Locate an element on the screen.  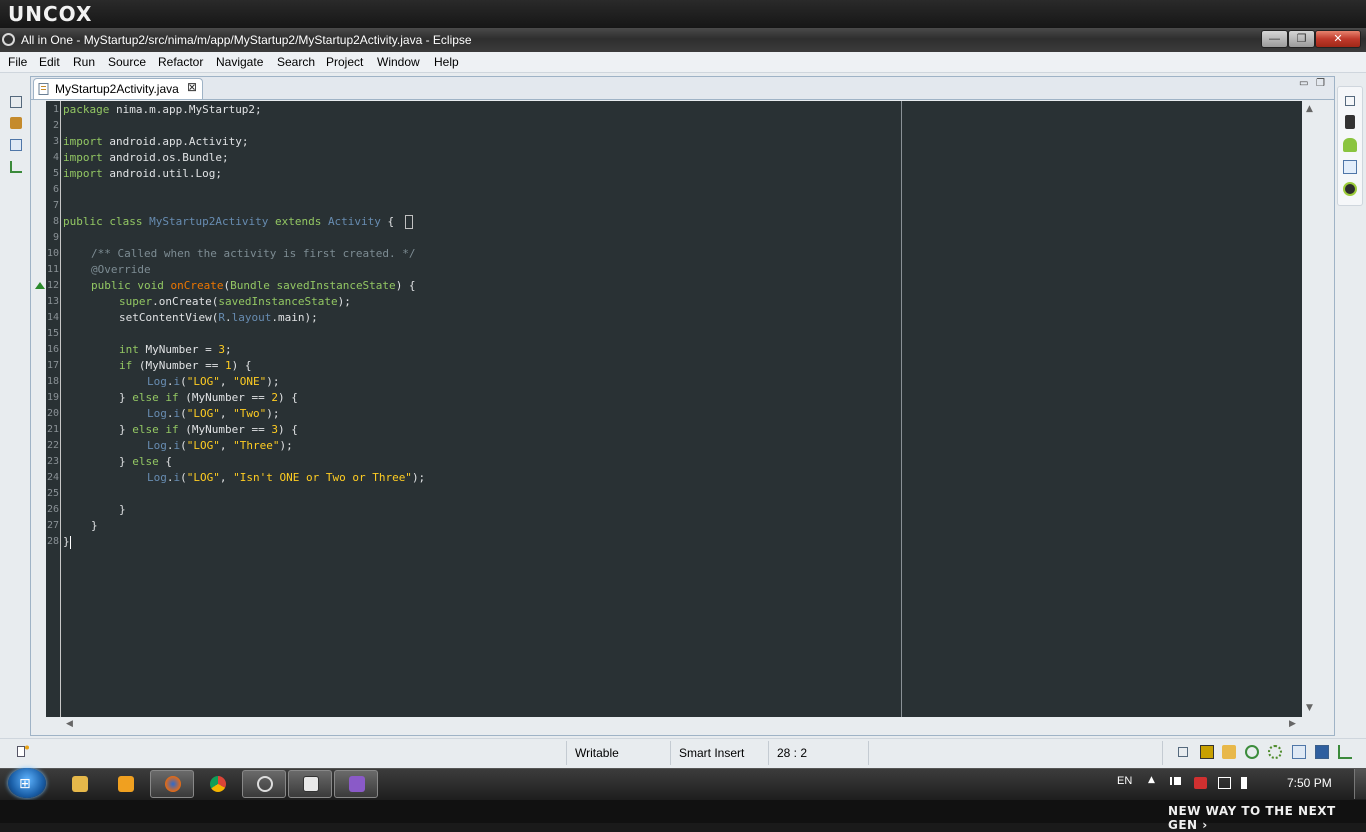
logcat-icon is located at coordinates (1252, 752).